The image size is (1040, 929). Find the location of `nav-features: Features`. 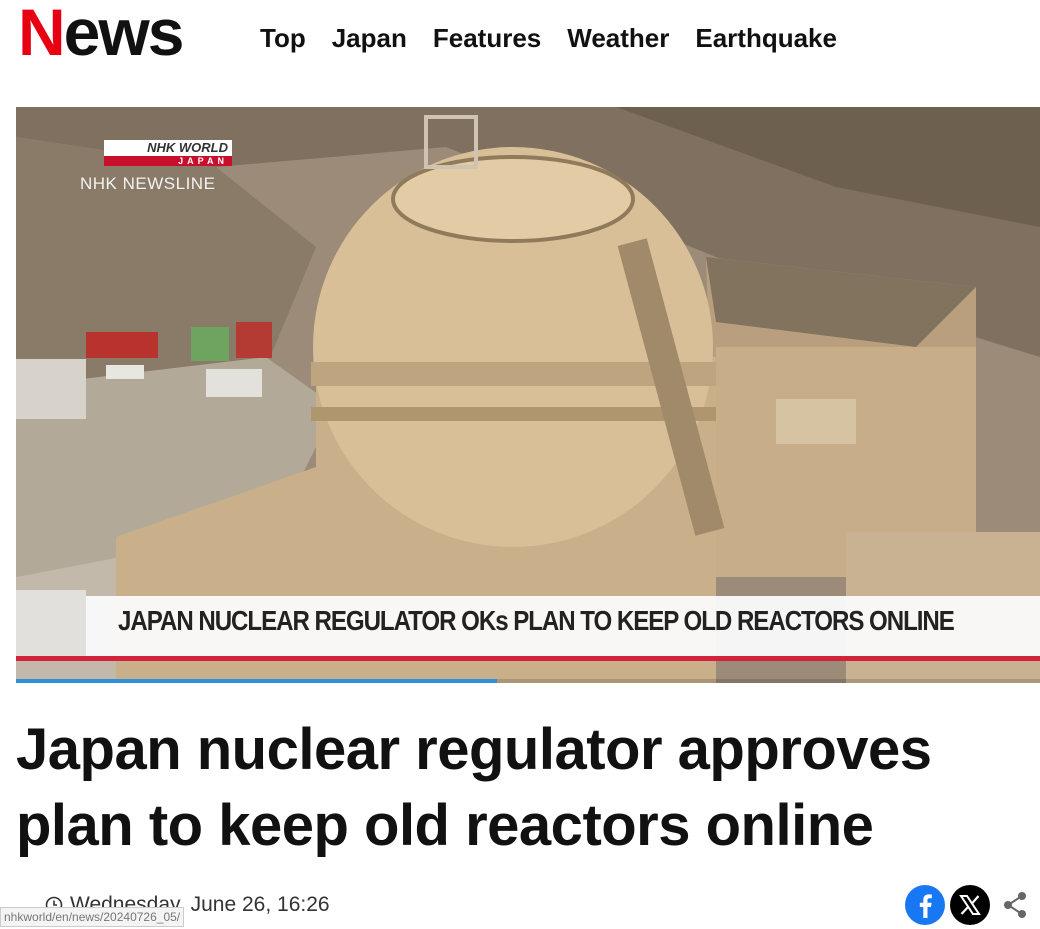

nav-features: Features is located at coordinates (487, 38).